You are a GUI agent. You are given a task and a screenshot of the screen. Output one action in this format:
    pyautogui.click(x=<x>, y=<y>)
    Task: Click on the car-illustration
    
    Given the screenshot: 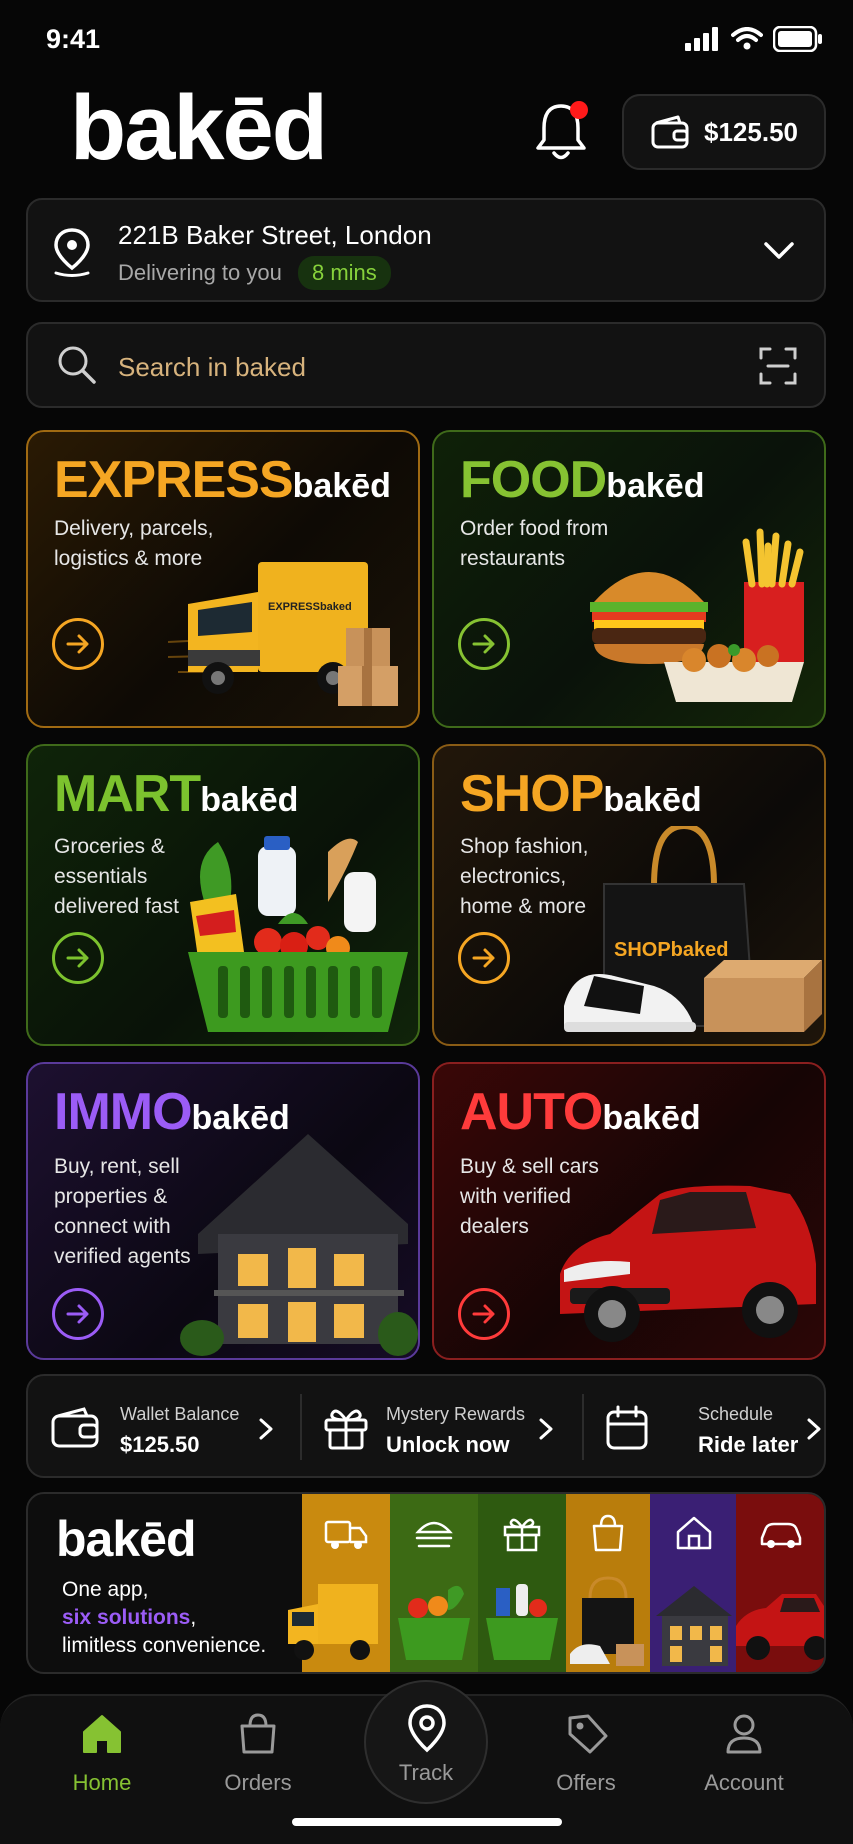 What is the action you would take?
    pyautogui.click(x=780, y=1627)
    